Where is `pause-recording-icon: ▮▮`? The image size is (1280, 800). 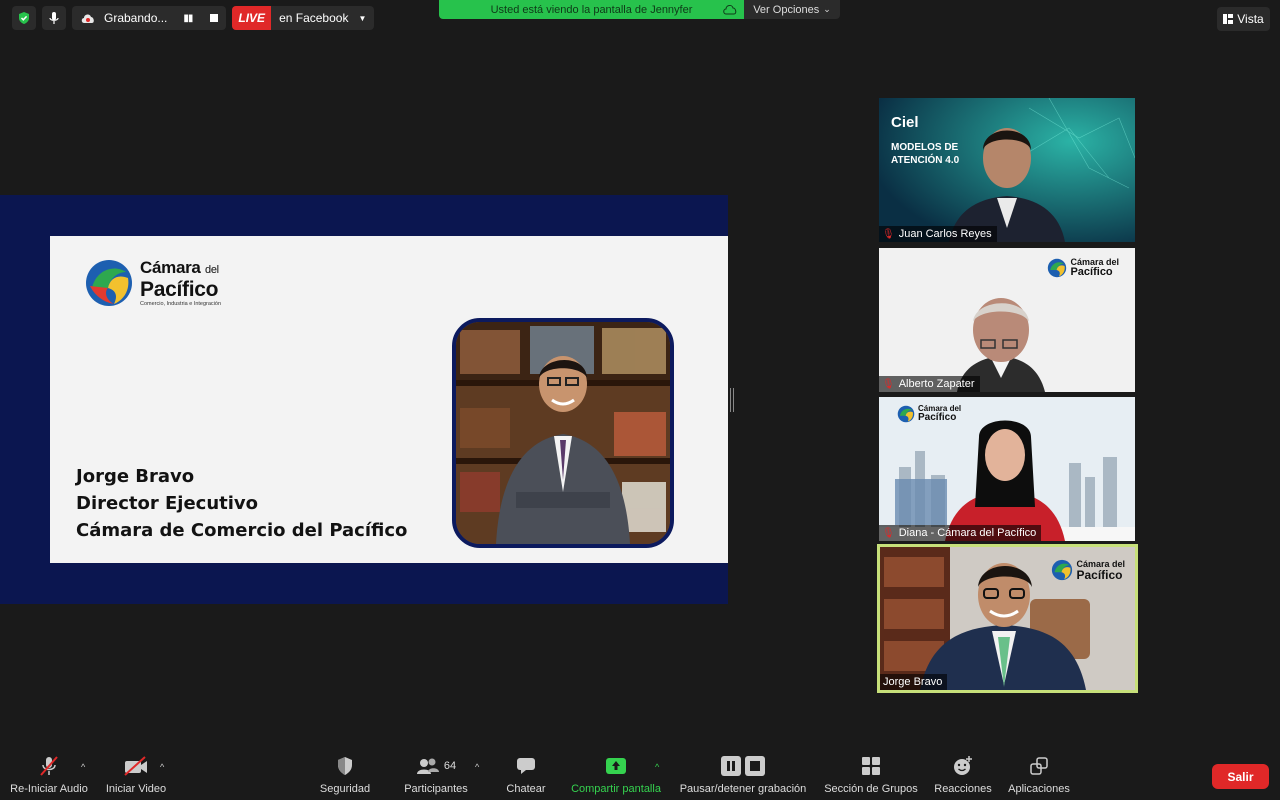 pause-recording-icon: ▮▮ is located at coordinates (188, 18).